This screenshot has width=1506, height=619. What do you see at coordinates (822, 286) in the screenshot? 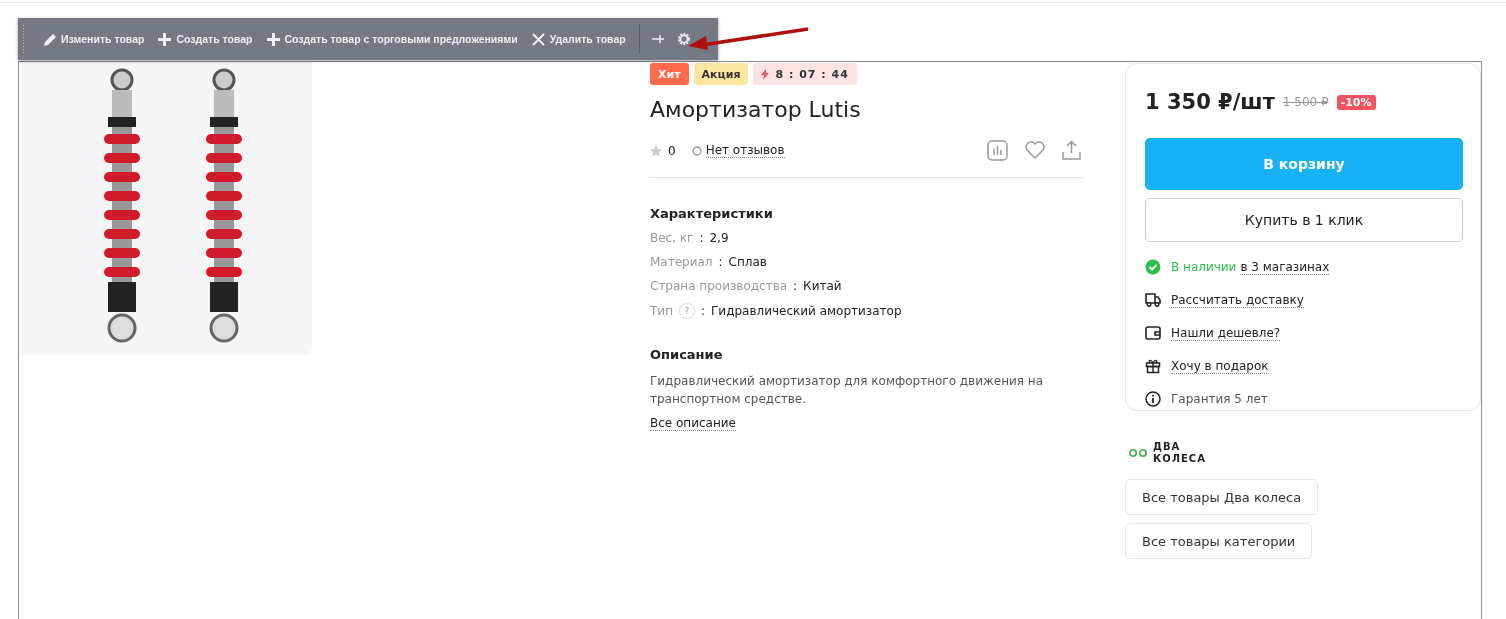
I see `spec-value: Китай` at bounding box center [822, 286].